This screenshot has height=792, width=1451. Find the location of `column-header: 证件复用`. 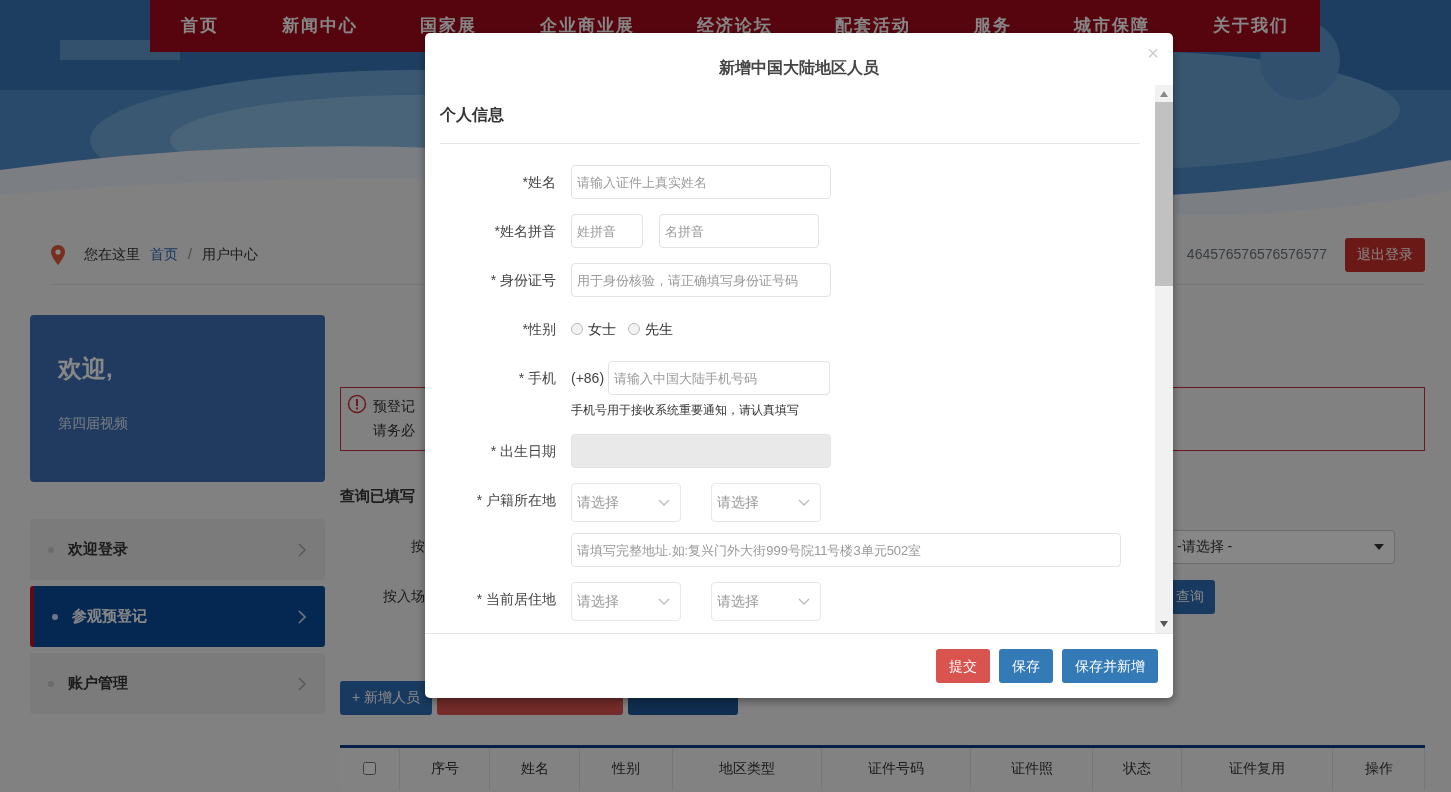

column-header: 证件复用 is located at coordinates (1257, 768).